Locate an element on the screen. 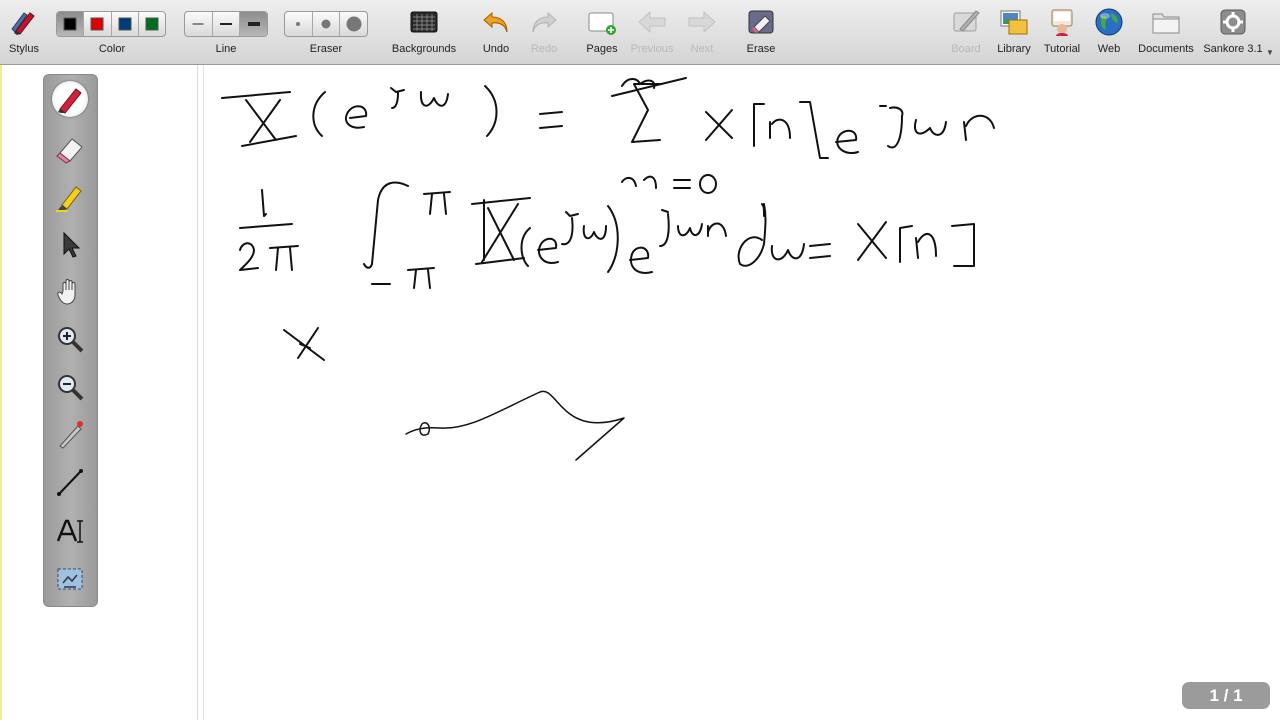  tool-palette is located at coordinates (70, 340).